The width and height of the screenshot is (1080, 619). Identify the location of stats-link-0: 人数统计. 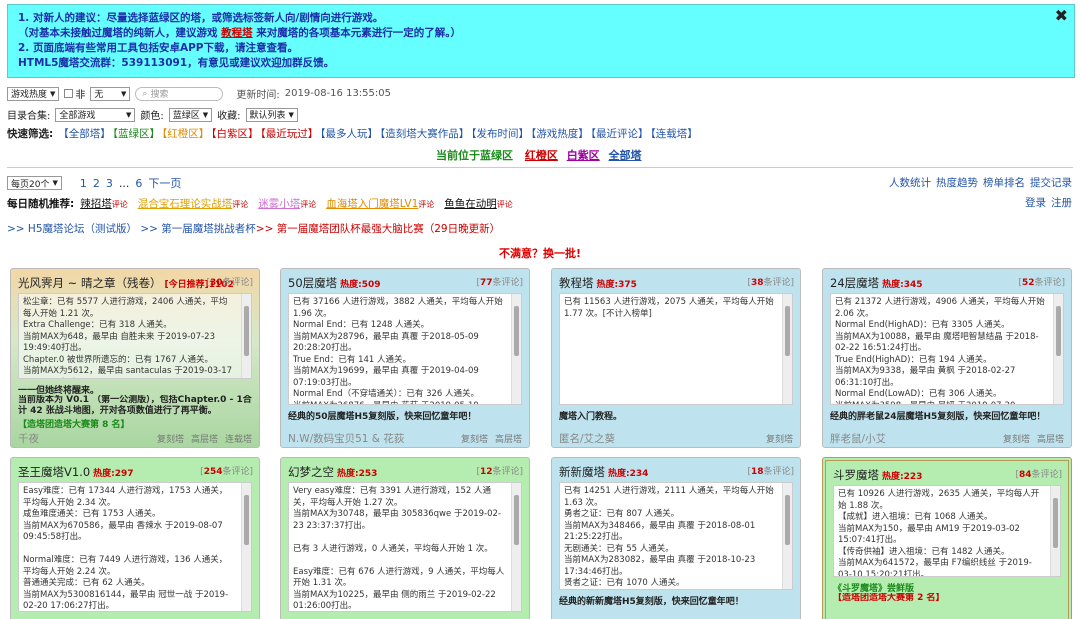
(910, 183).